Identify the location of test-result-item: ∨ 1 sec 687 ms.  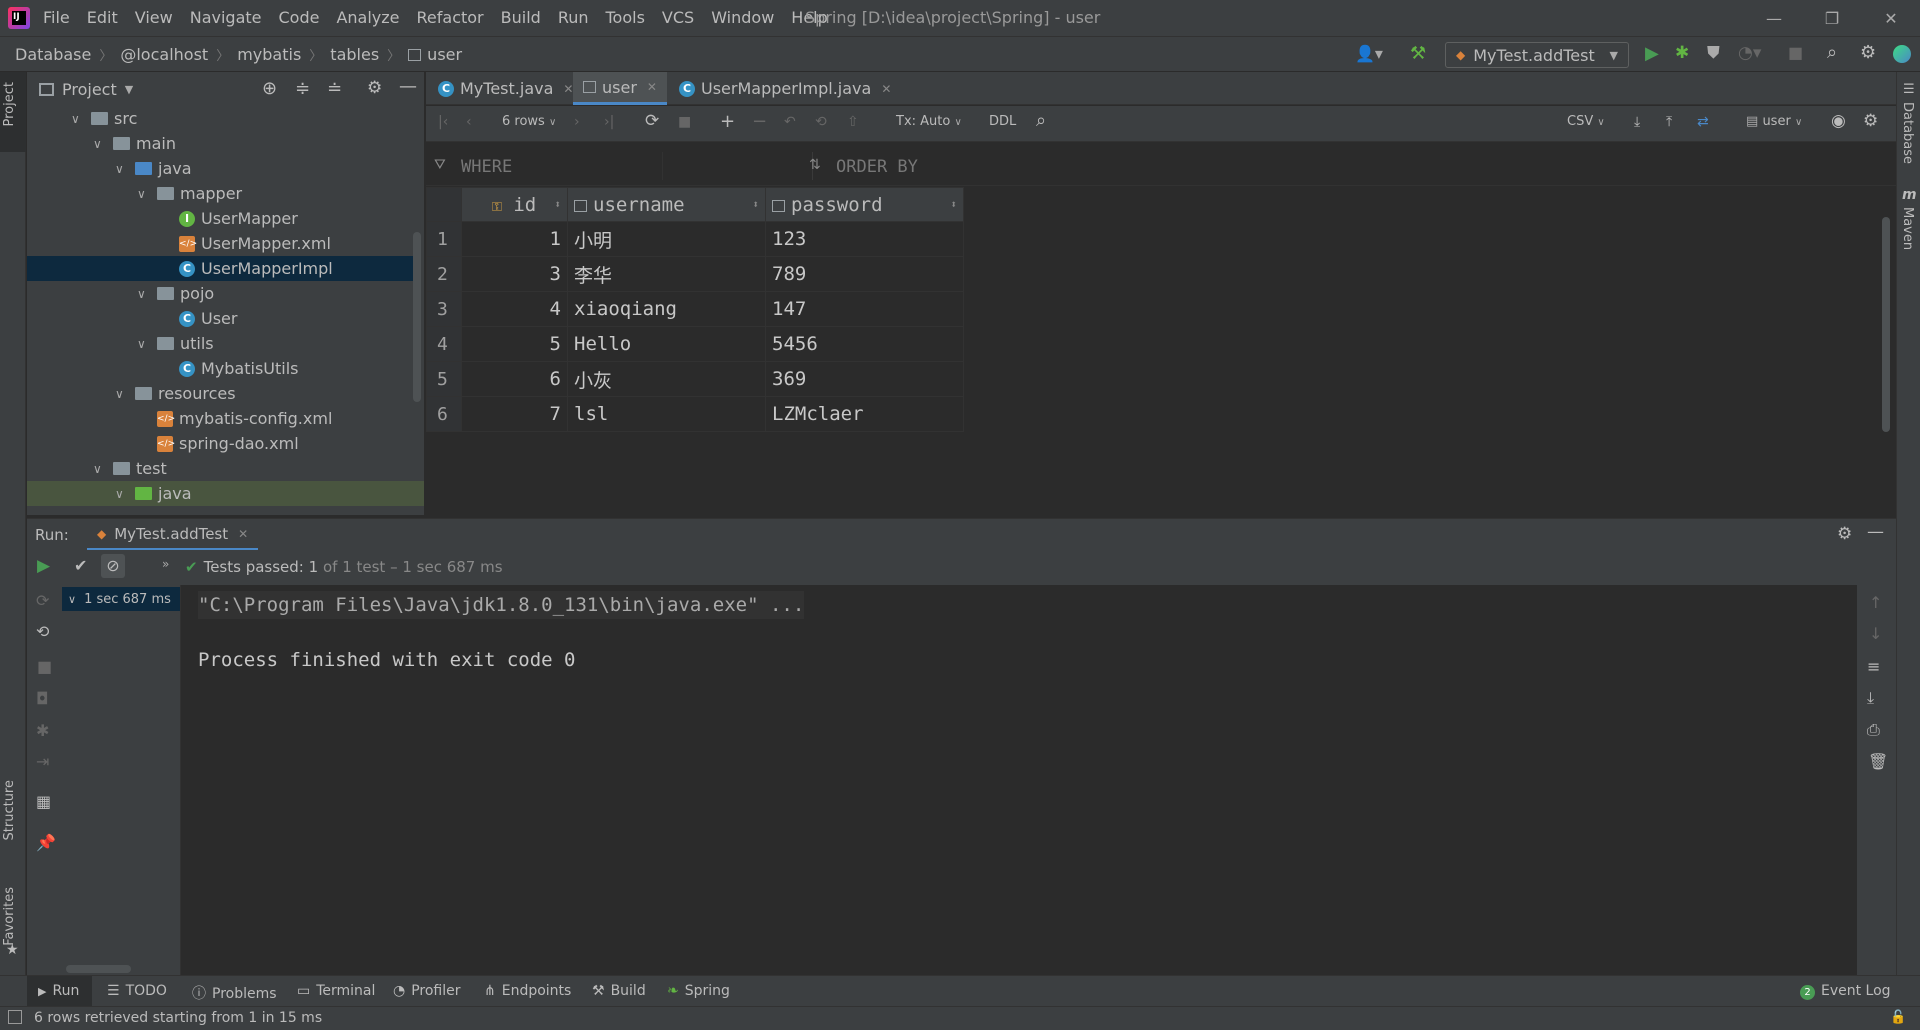
(121, 599).